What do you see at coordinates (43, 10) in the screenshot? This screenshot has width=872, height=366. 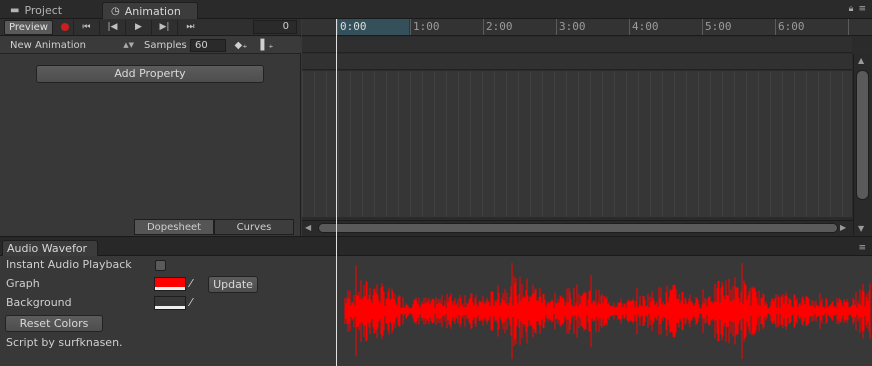 I see `tab-project-label: Project` at bounding box center [43, 10].